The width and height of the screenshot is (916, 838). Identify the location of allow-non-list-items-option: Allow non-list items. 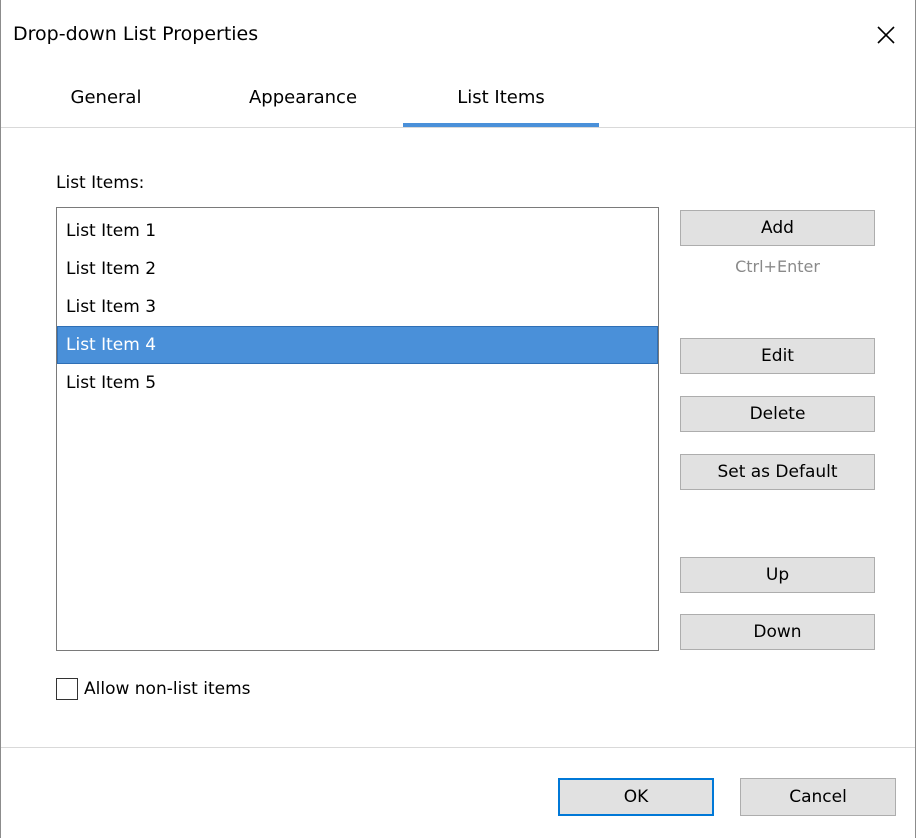
(153, 689).